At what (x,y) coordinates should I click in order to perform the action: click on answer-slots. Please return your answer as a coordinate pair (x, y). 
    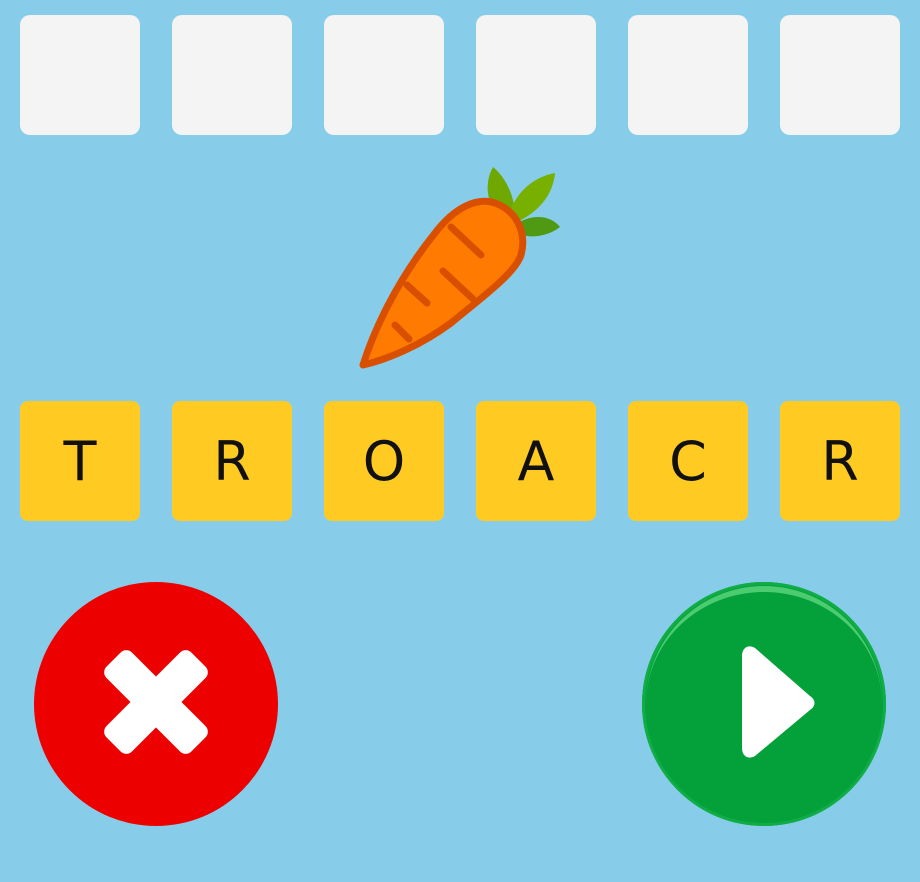
    Looking at the image, I should click on (460, 75).